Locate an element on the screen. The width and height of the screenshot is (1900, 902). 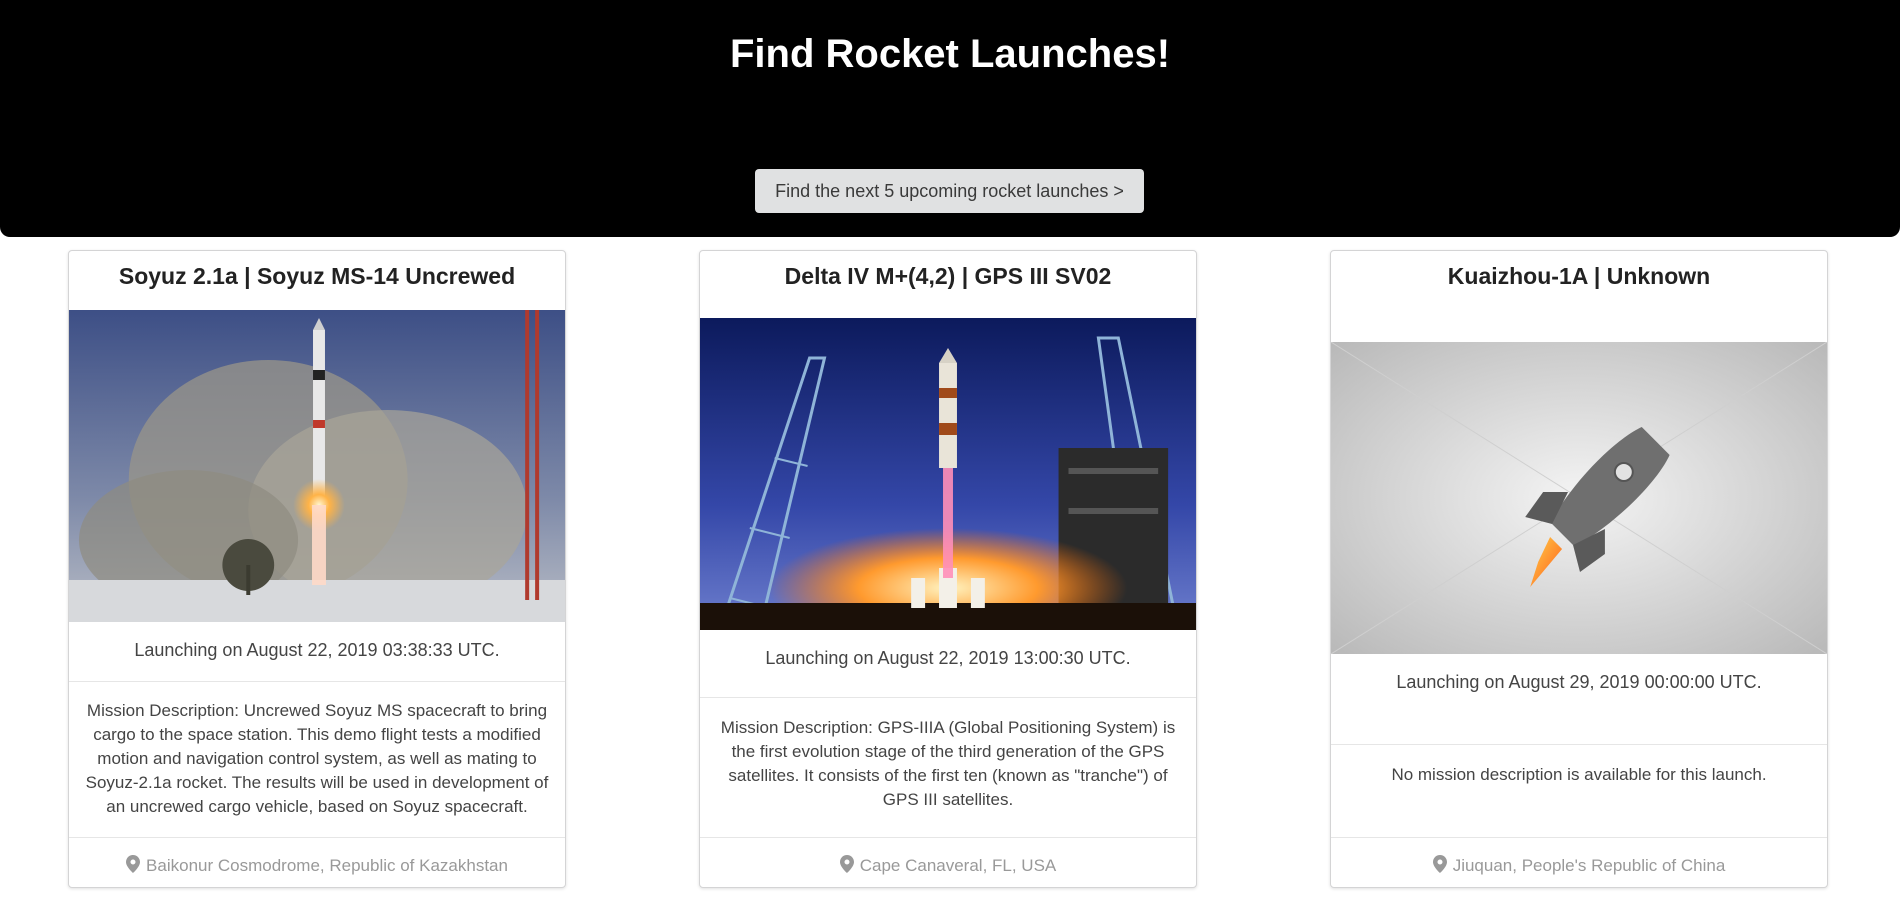
launch-location: Jiuquan, People's Republic of China is located at coordinates (1579, 865).